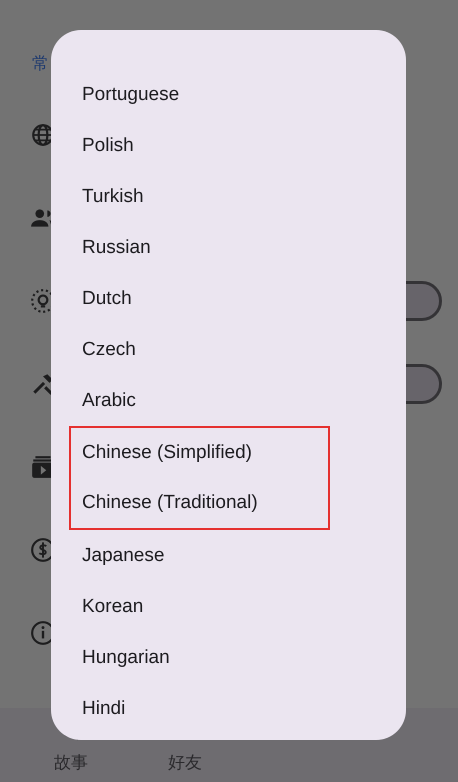 The height and width of the screenshot is (782, 458). What do you see at coordinates (96, 400) in the screenshot?
I see `language-option: Arabic` at bounding box center [96, 400].